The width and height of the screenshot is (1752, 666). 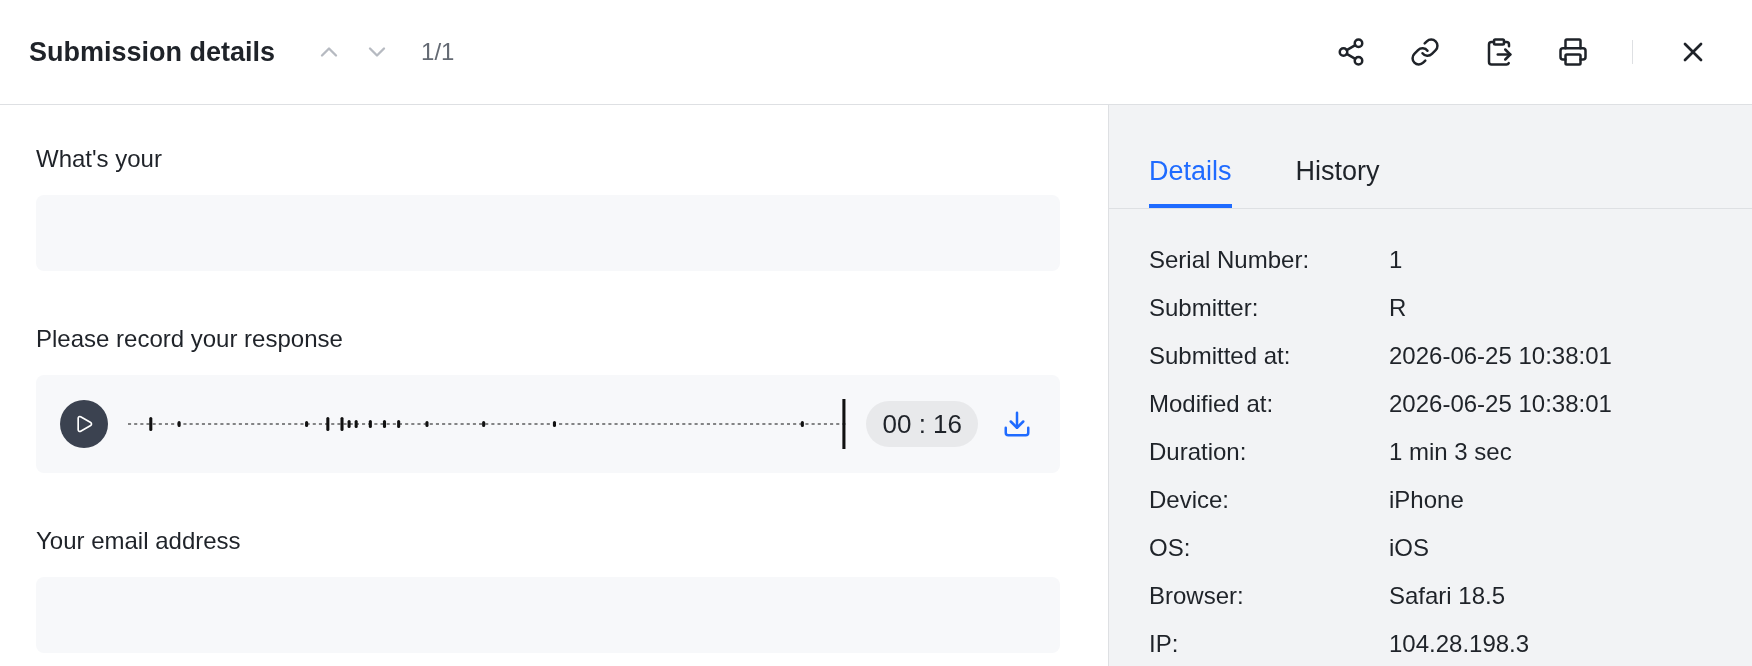 I want to click on play-button, so click(x=84, y=424).